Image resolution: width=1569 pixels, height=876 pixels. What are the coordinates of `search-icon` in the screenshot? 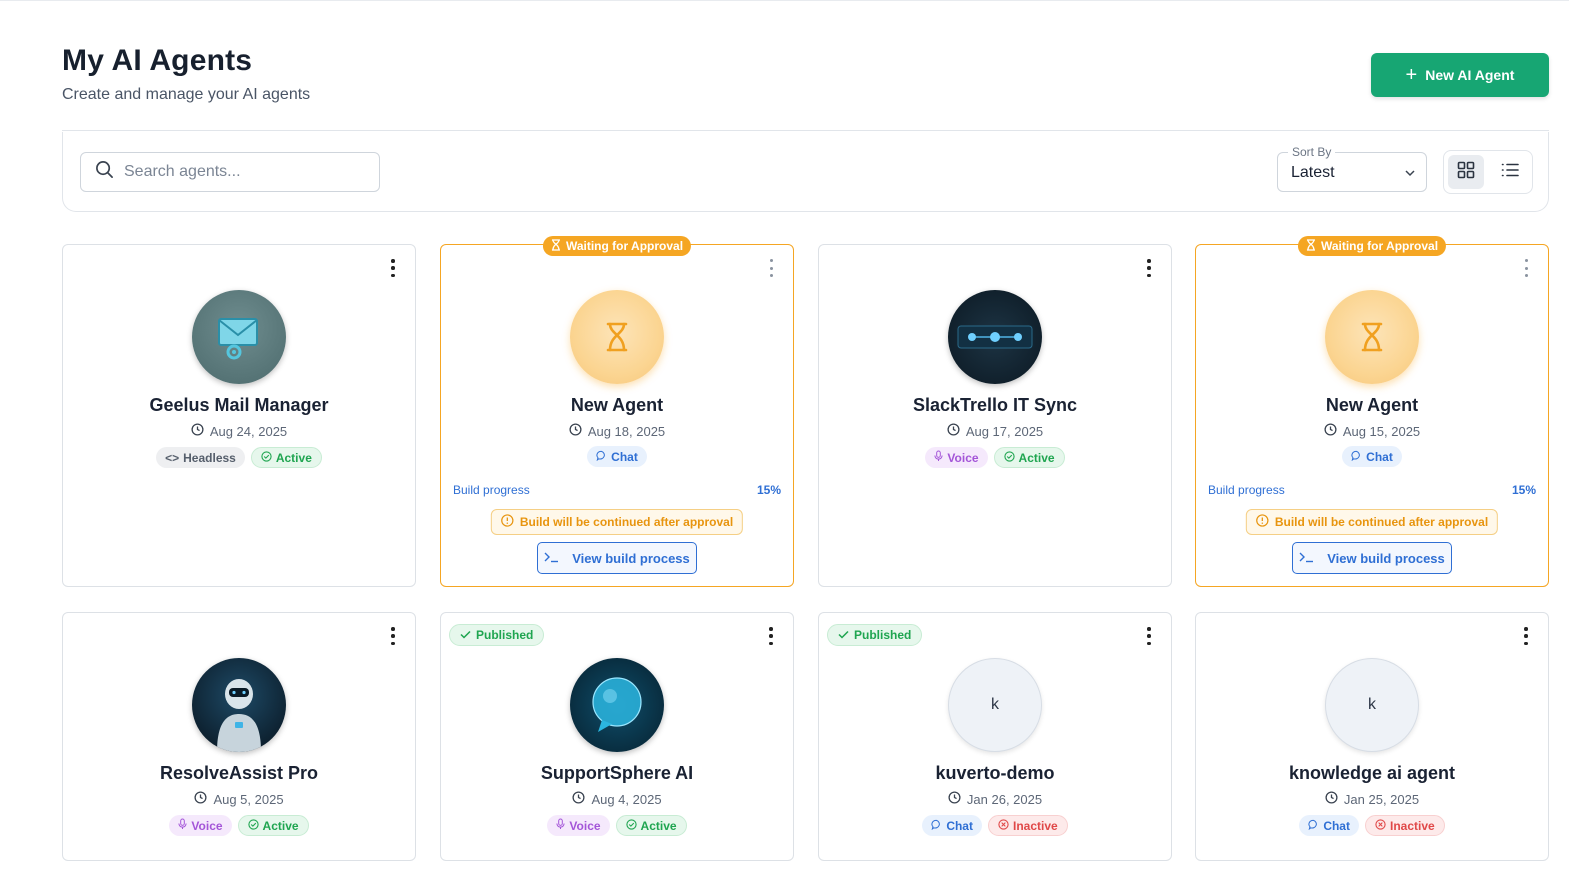 It's located at (104, 172).